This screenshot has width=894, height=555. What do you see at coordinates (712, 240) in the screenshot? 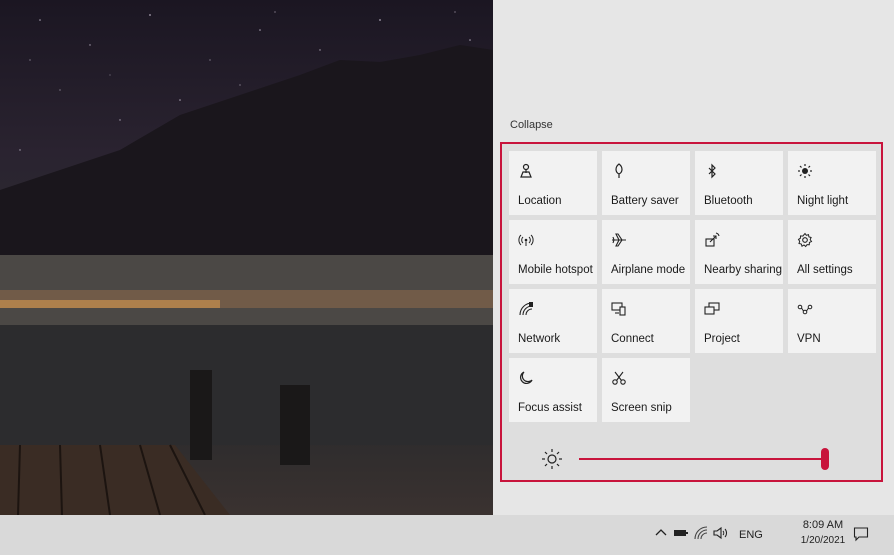
I see `nearby-sharing-icon` at bounding box center [712, 240].